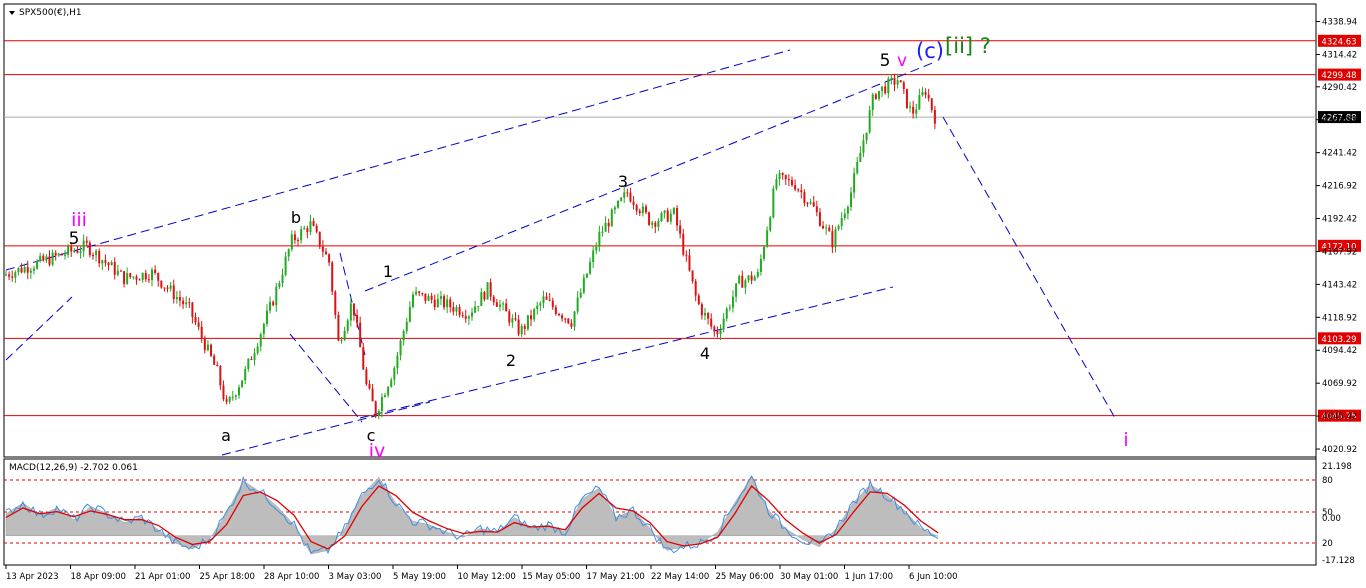 The height and width of the screenshot is (588, 1366). What do you see at coordinates (1338, 561) in the screenshot?
I see `macd-tick-label: -17.128` at bounding box center [1338, 561].